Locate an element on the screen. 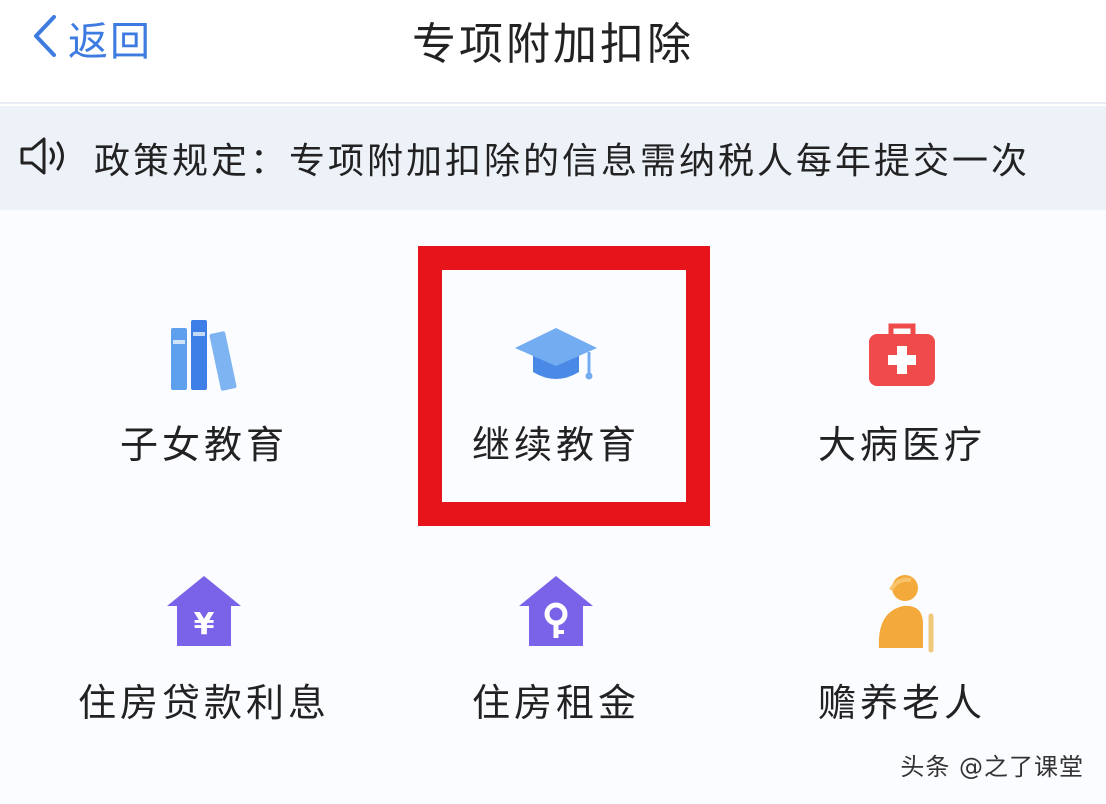 The height and width of the screenshot is (804, 1106). tile-label: 赡养老人 is located at coordinates (901, 703).